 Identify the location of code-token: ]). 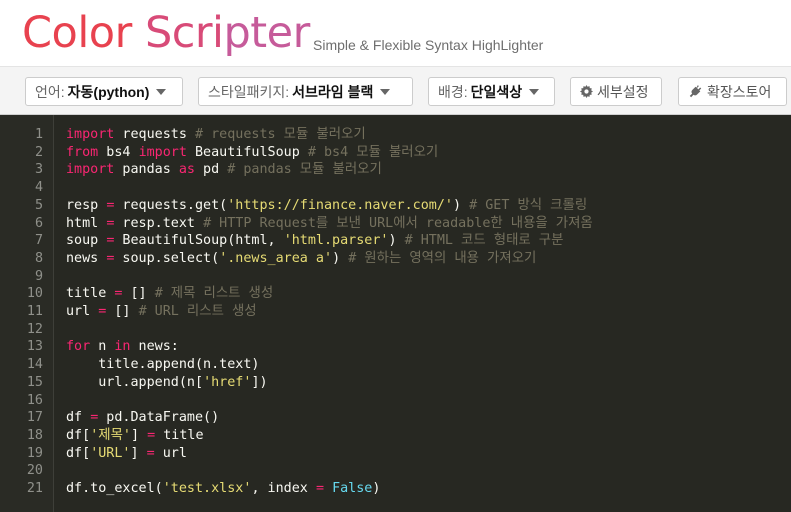
(259, 382).